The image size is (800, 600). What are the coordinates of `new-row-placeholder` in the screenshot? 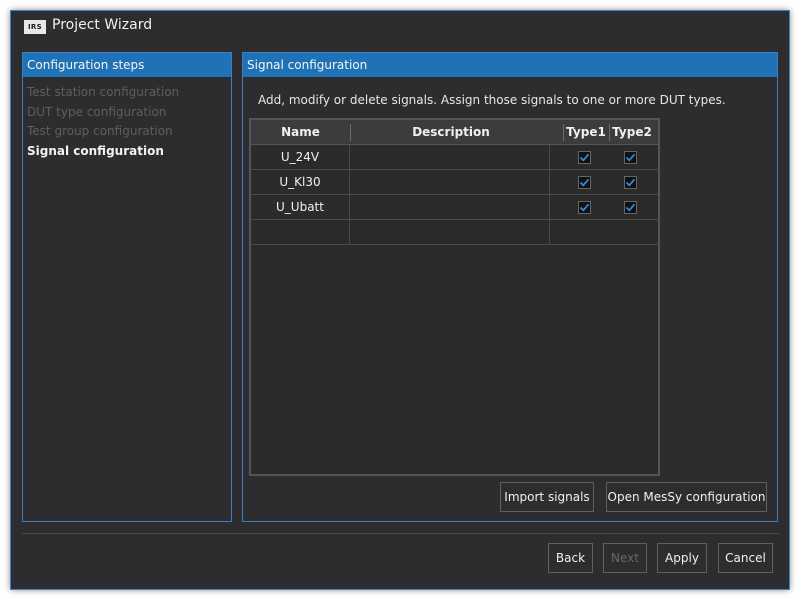 It's located at (454, 232).